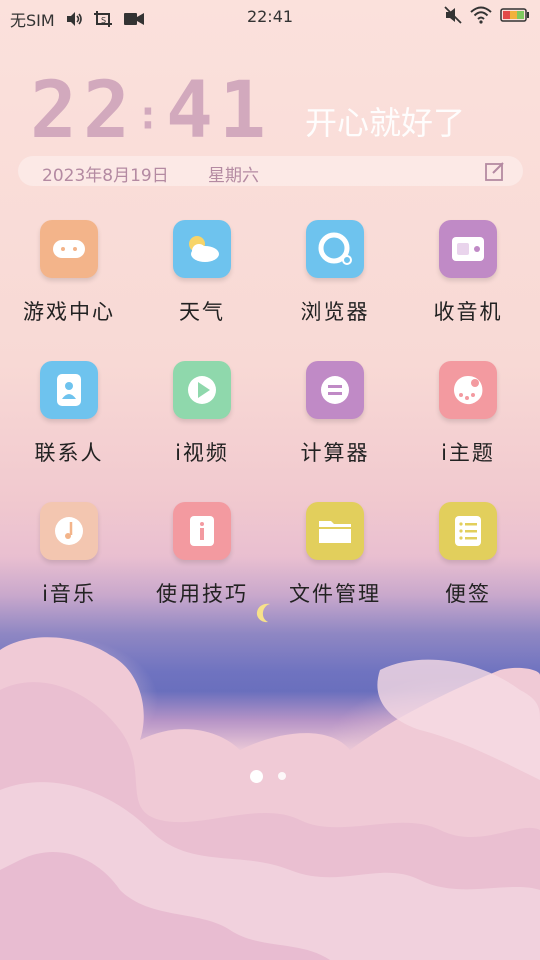 This screenshot has width=540, height=960. Describe the element at coordinates (468, 453) in the screenshot. I see `app-label: i主题` at that location.